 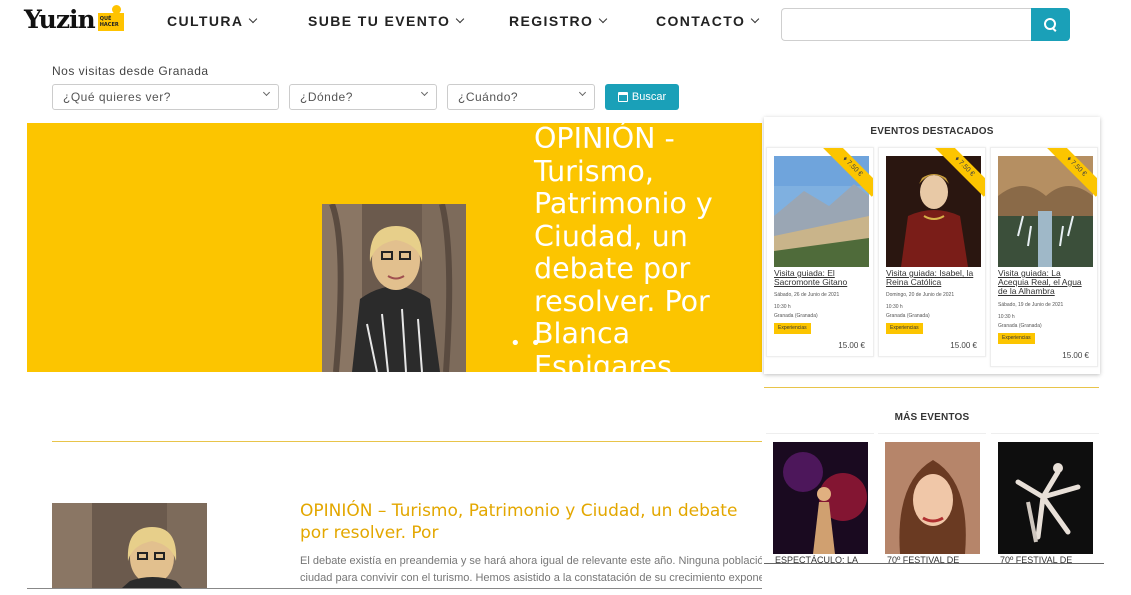 What do you see at coordinates (933, 278) in the screenshot?
I see `event-title: Visita guiada: Isabel, la Reina Católica` at bounding box center [933, 278].